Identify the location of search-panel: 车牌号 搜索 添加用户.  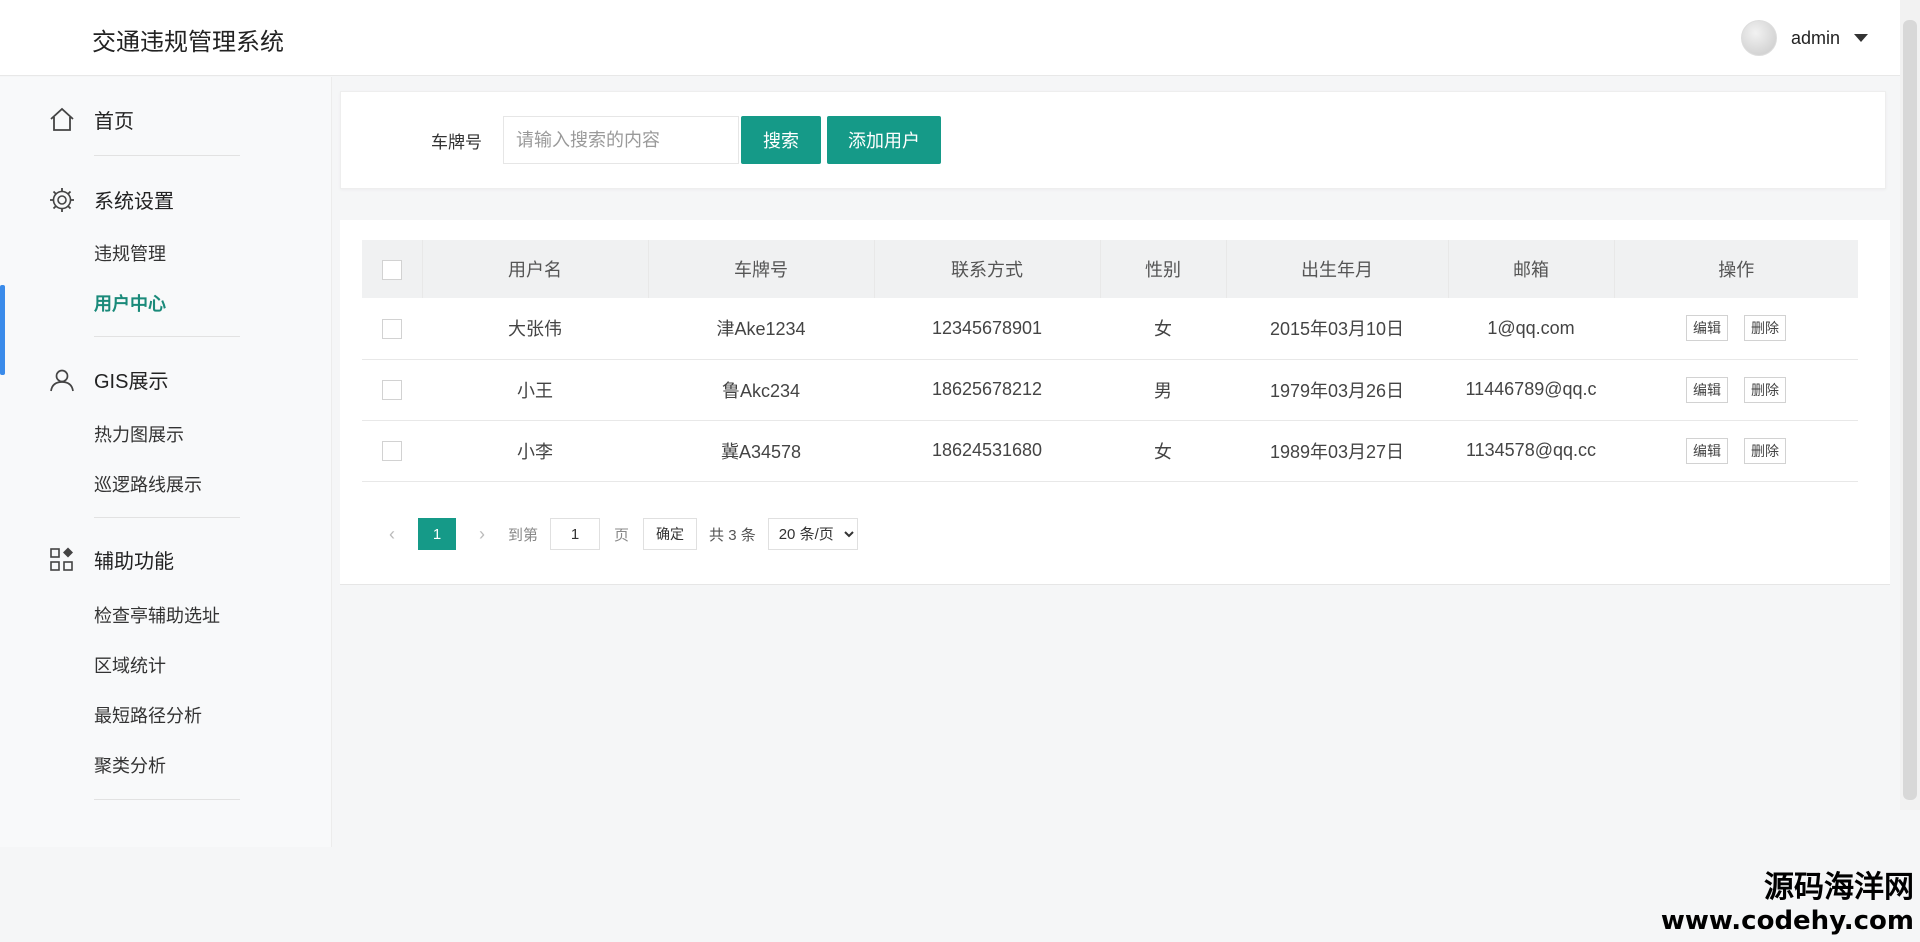
(1113, 140).